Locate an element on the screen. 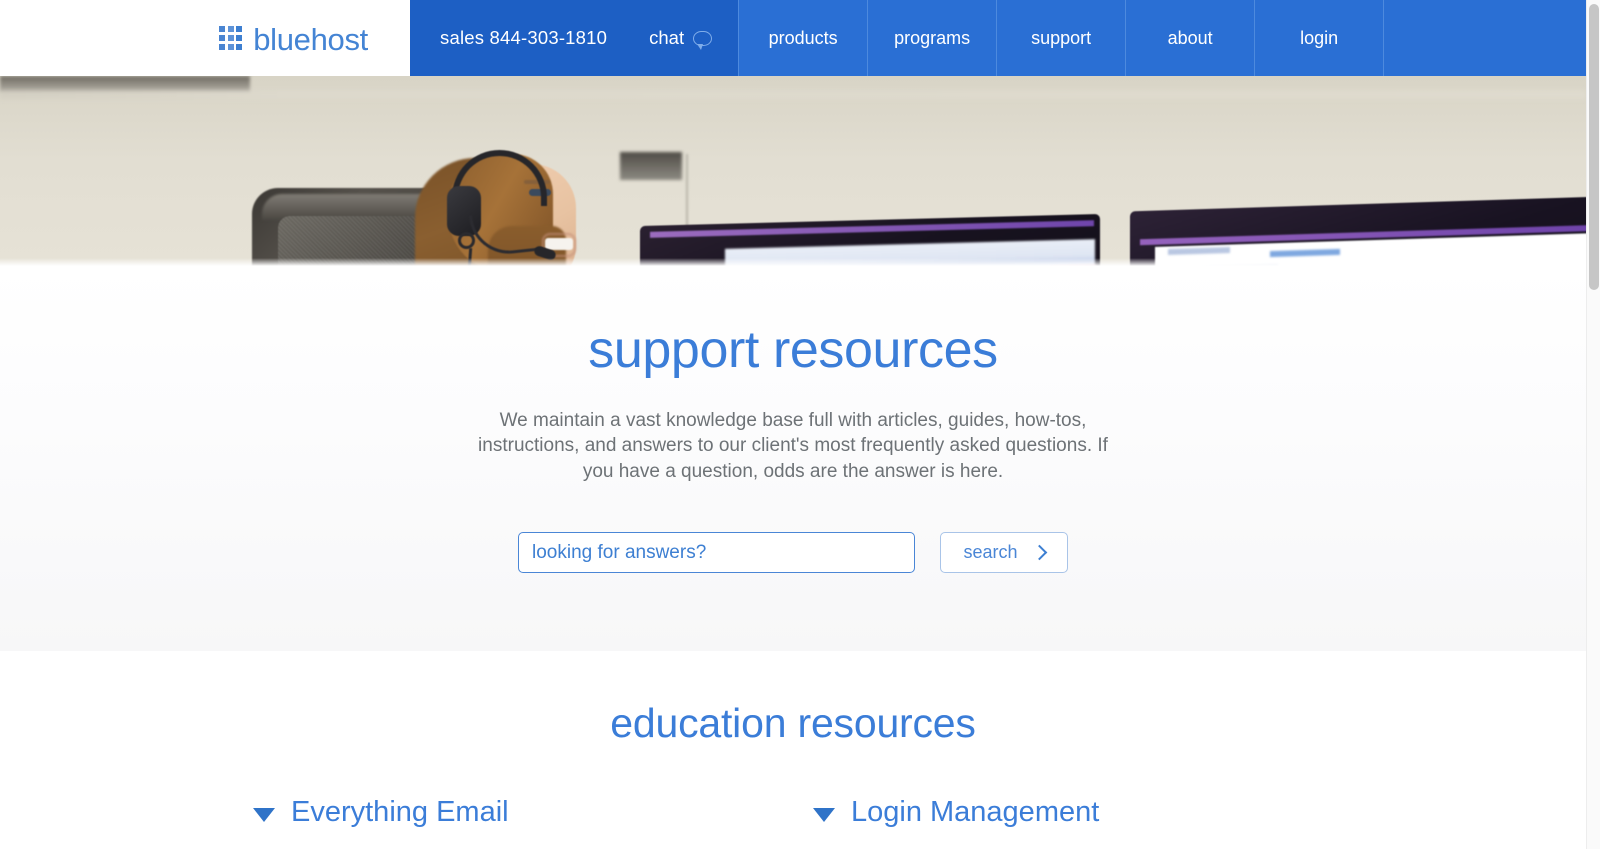 Image resolution: width=1600 pixels, height=849 pixels. search-input is located at coordinates (716, 553).